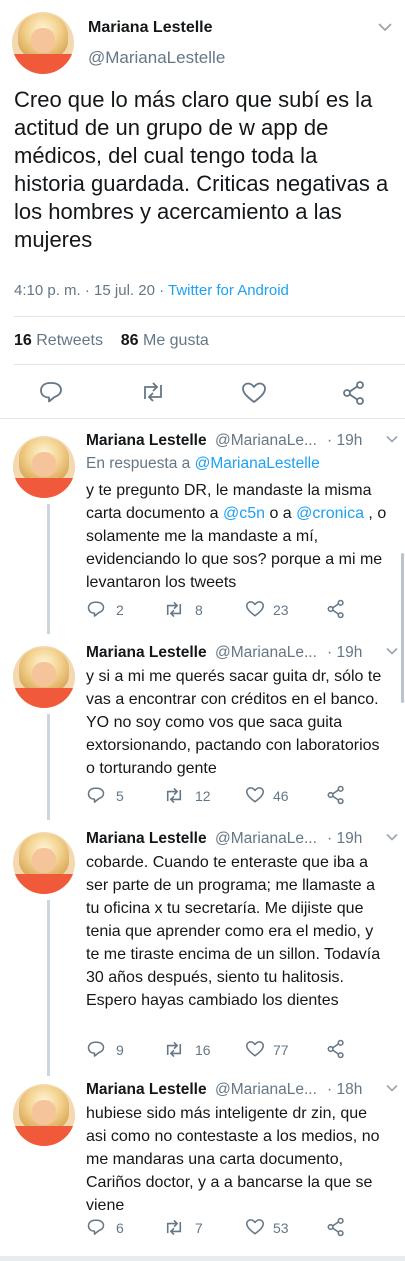 The width and height of the screenshot is (405, 1261). Describe the element at coordinates (156, 58) in the screenshot. I see `author-handle: @MarianaLestelle` at that location.